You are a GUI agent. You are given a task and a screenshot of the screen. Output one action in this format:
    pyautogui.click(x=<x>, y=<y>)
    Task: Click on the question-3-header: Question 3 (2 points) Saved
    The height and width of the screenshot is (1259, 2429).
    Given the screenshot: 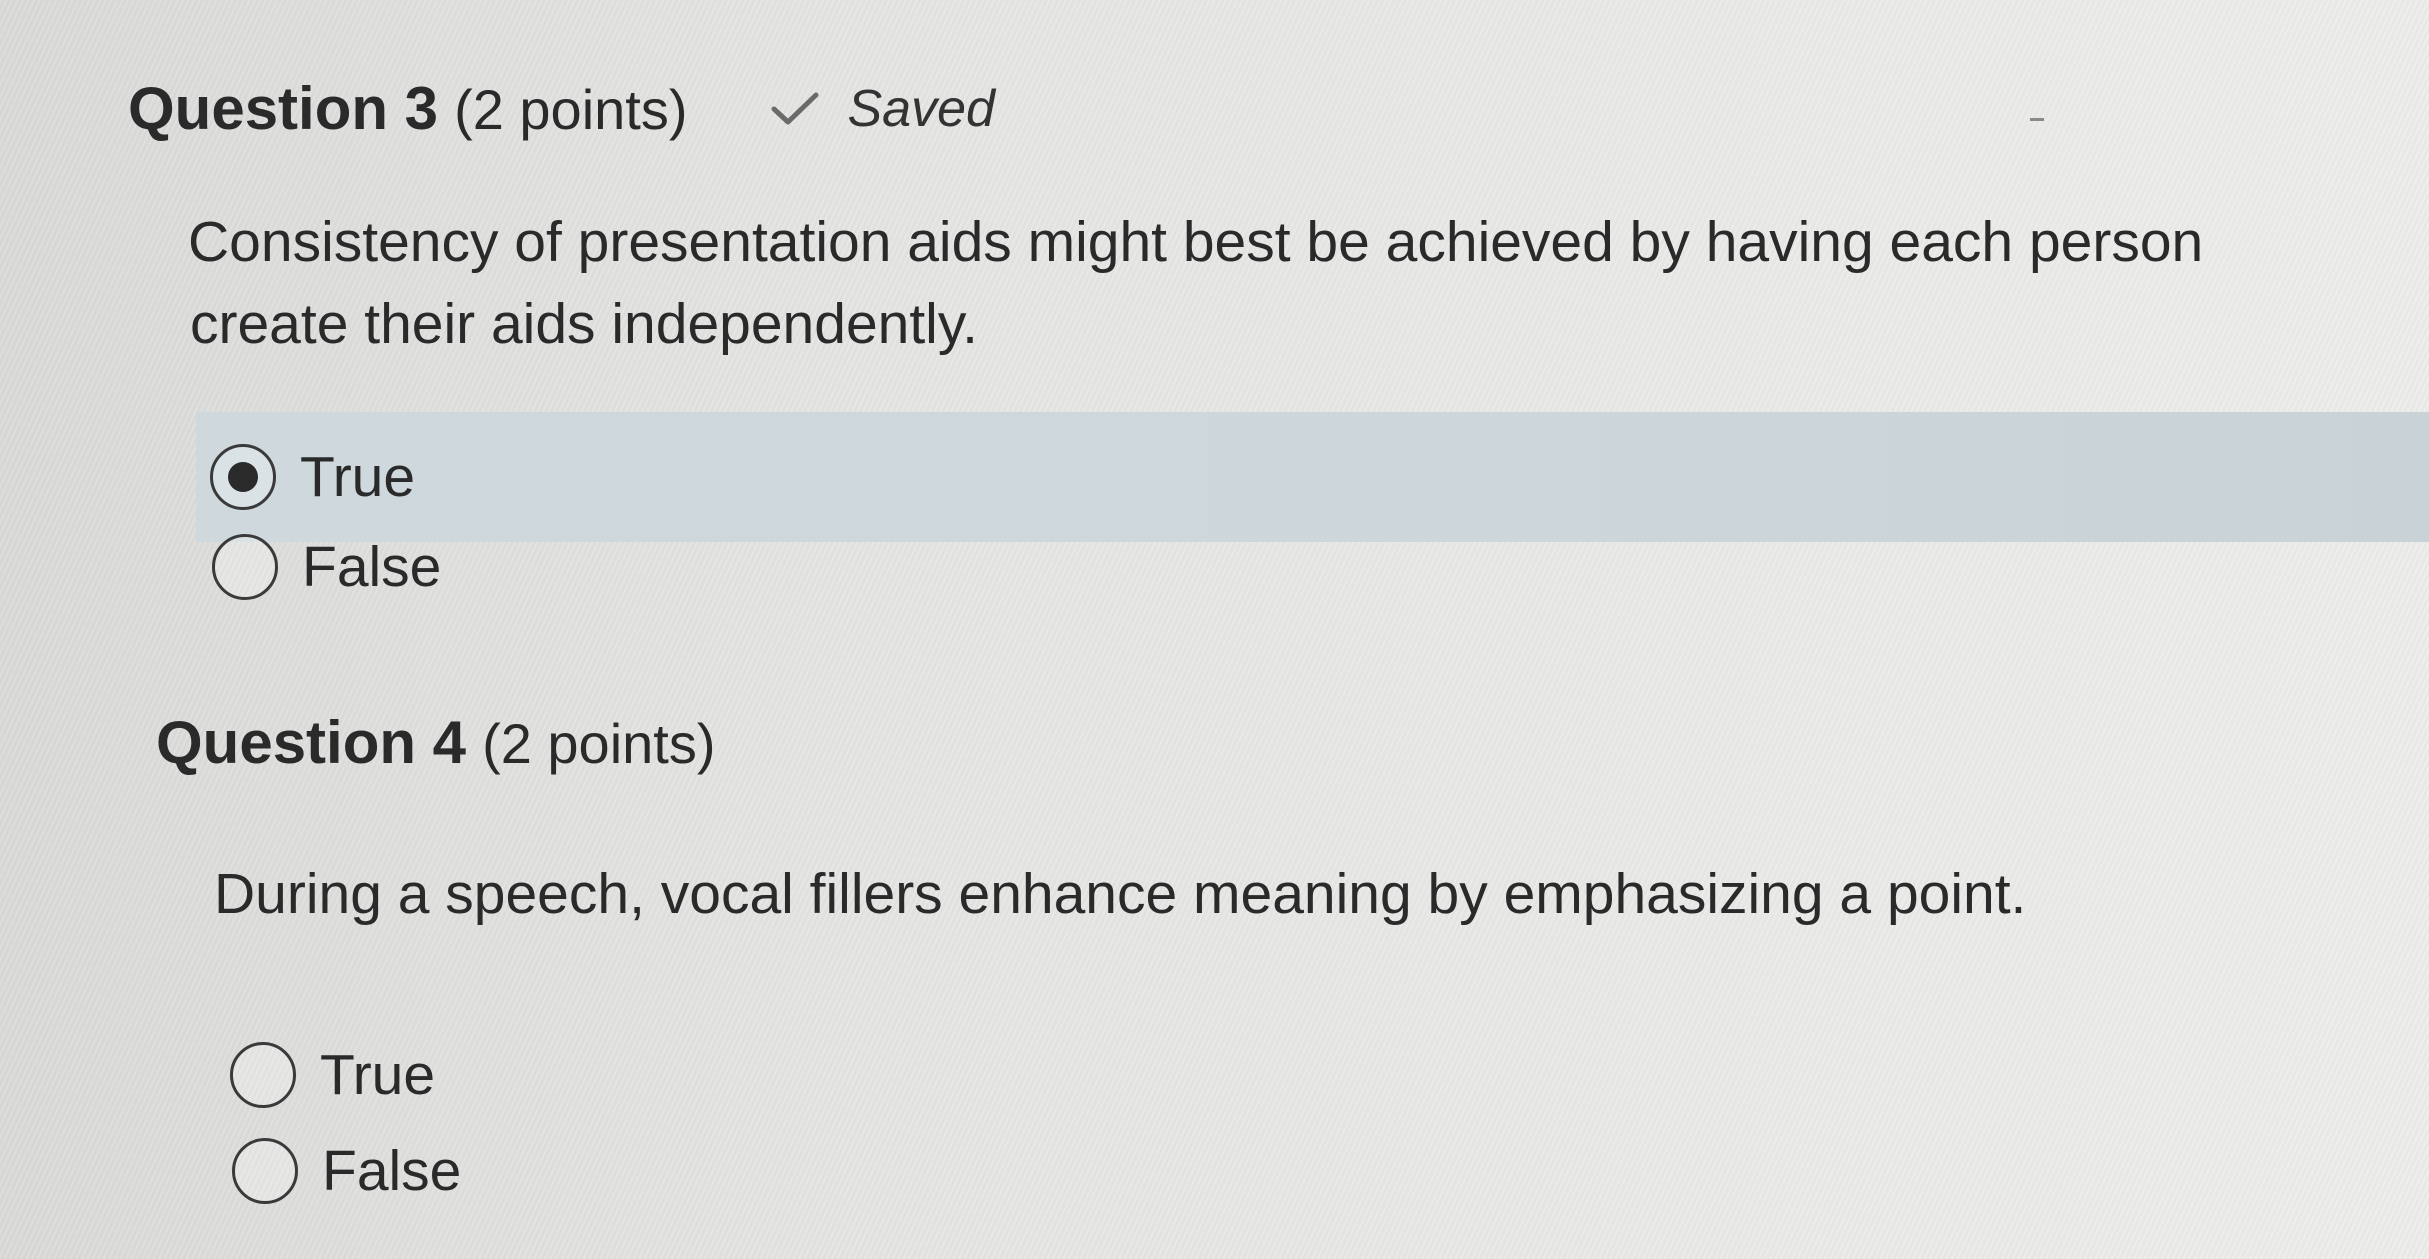 What is the action you would take?
    pyautogui.click(x=561, y=108)
    